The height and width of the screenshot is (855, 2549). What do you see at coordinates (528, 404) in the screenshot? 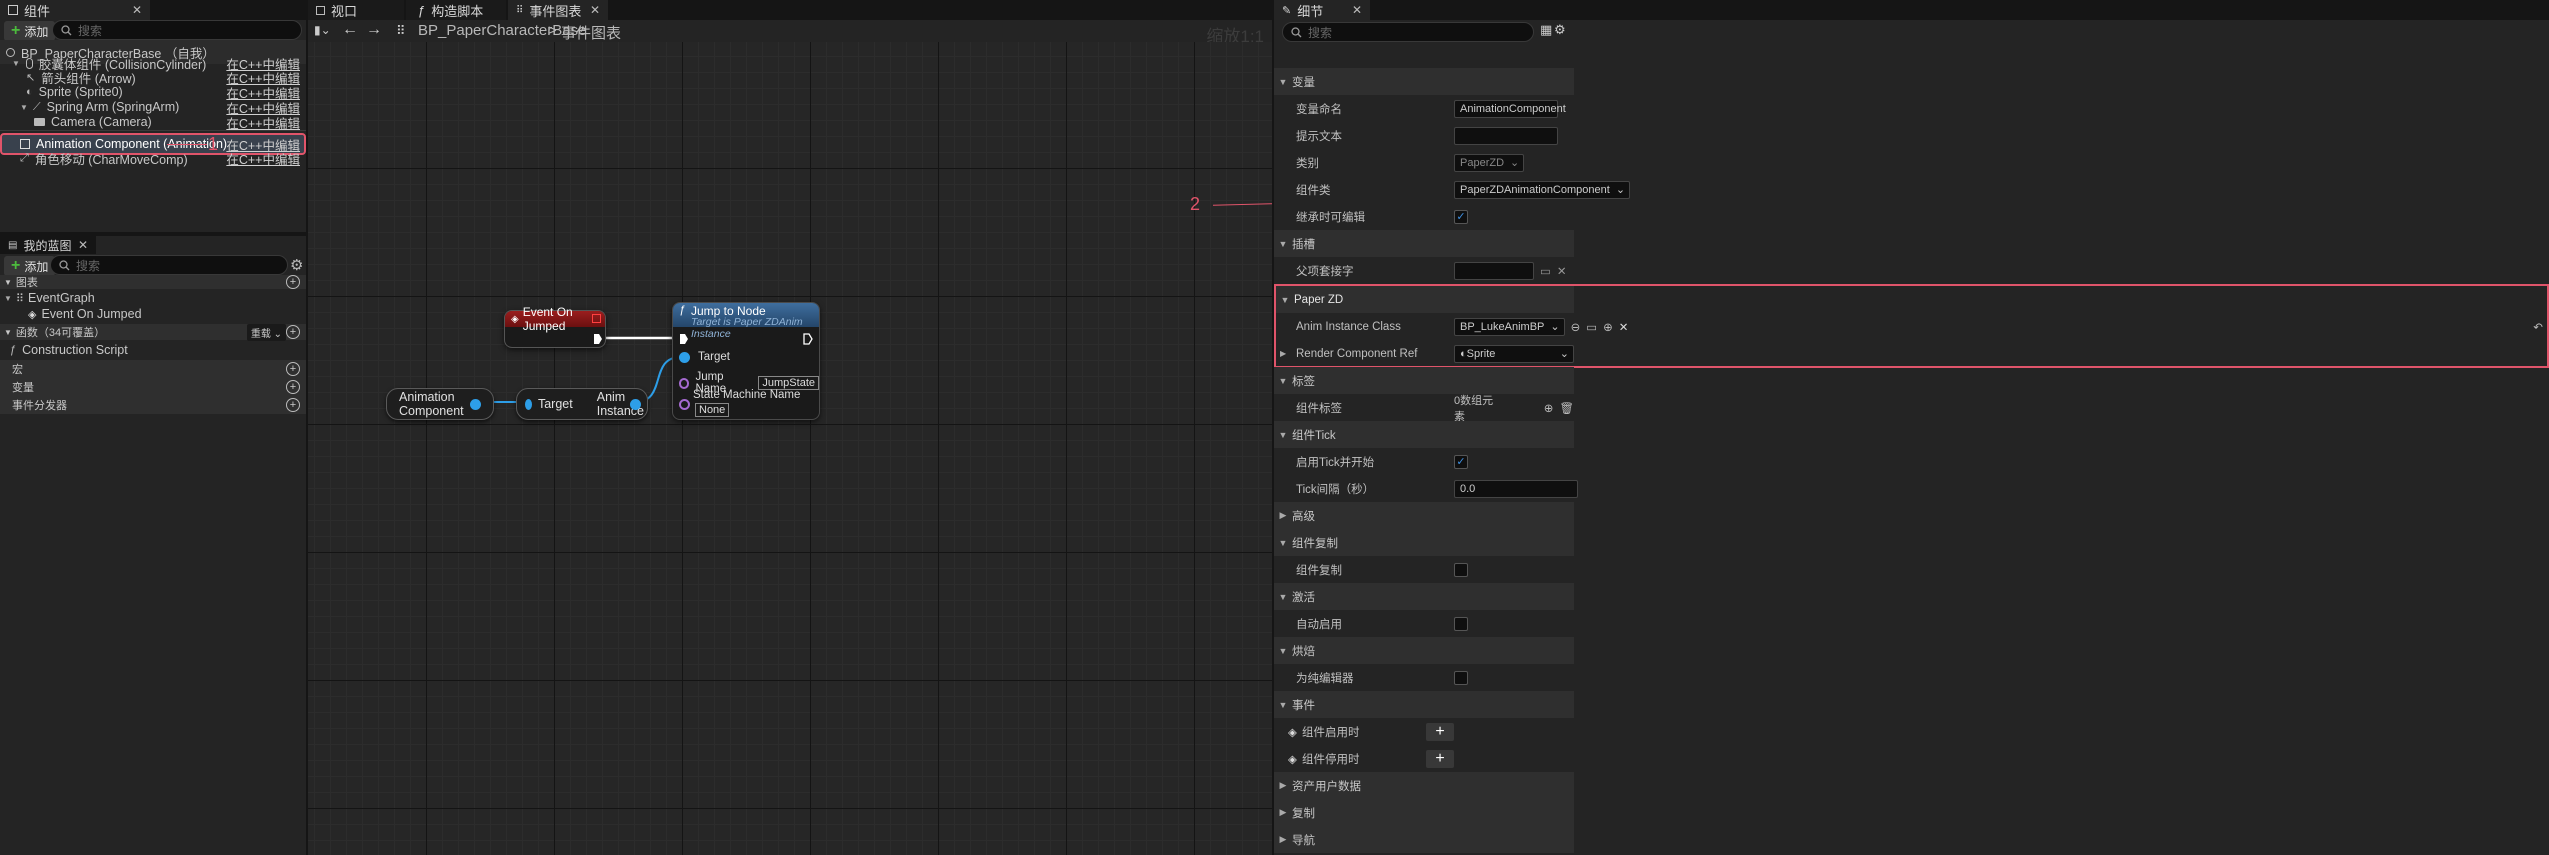
I see `get-target-input-pin` at bounding box center [528, 404].